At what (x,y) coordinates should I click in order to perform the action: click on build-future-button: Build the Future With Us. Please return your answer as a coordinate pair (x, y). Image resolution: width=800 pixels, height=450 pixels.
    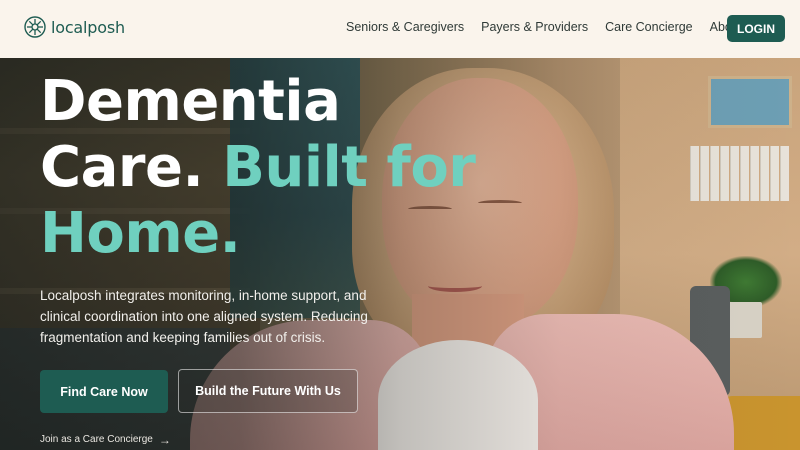
    Looking at the image, I should click on (268, 391).